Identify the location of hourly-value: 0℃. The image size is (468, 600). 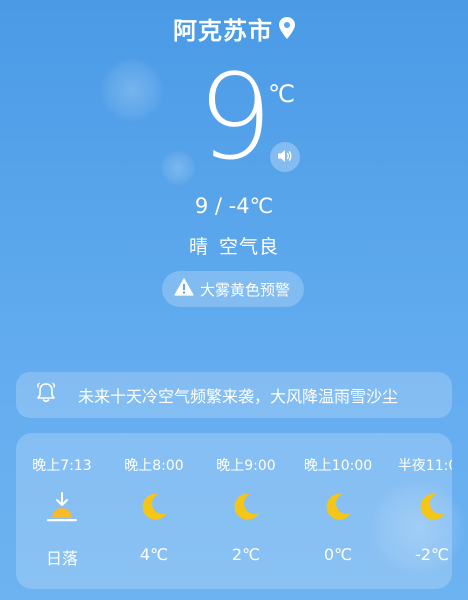
(338, 554).